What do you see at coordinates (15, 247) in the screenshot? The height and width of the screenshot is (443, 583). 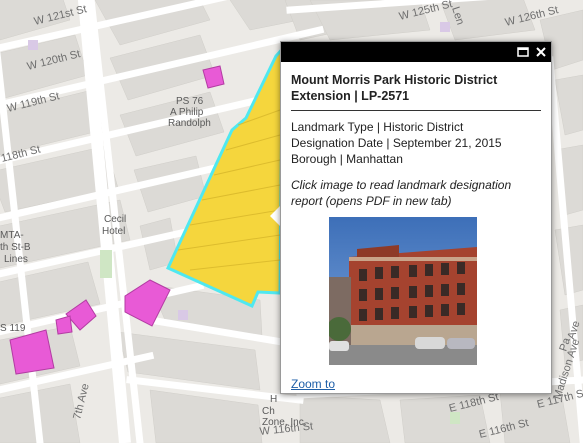 I see `place-label-mta: th St-B` at bounding box center [15, 247].